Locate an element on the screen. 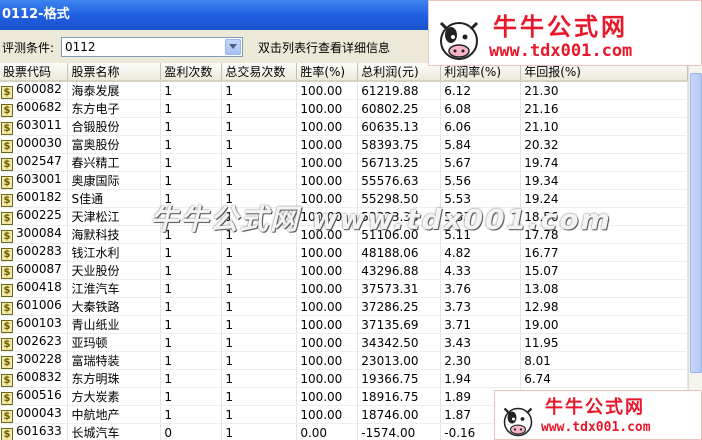 The width and height of the screenshot is (702, 440). table-row: $002623 亚玛顿 1 1 100.00 34342.50 3.43 11.95 is located at coordinates (344, 342).